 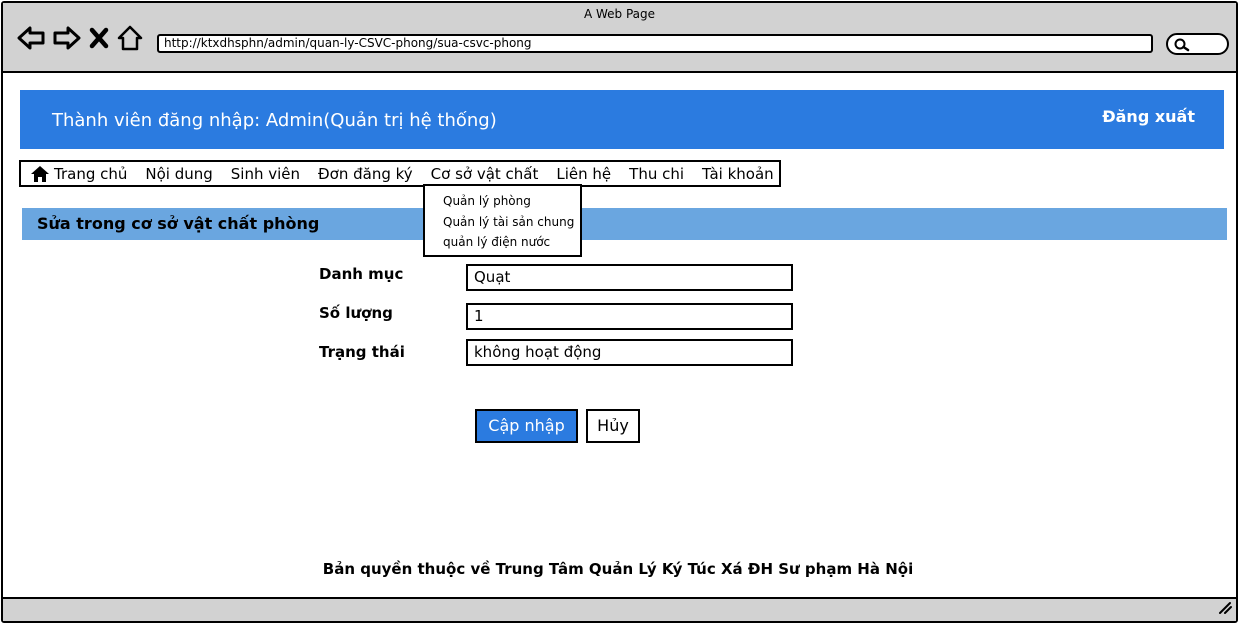 I want to click on status-label: Trạng thái, so click(x=362, y=352).